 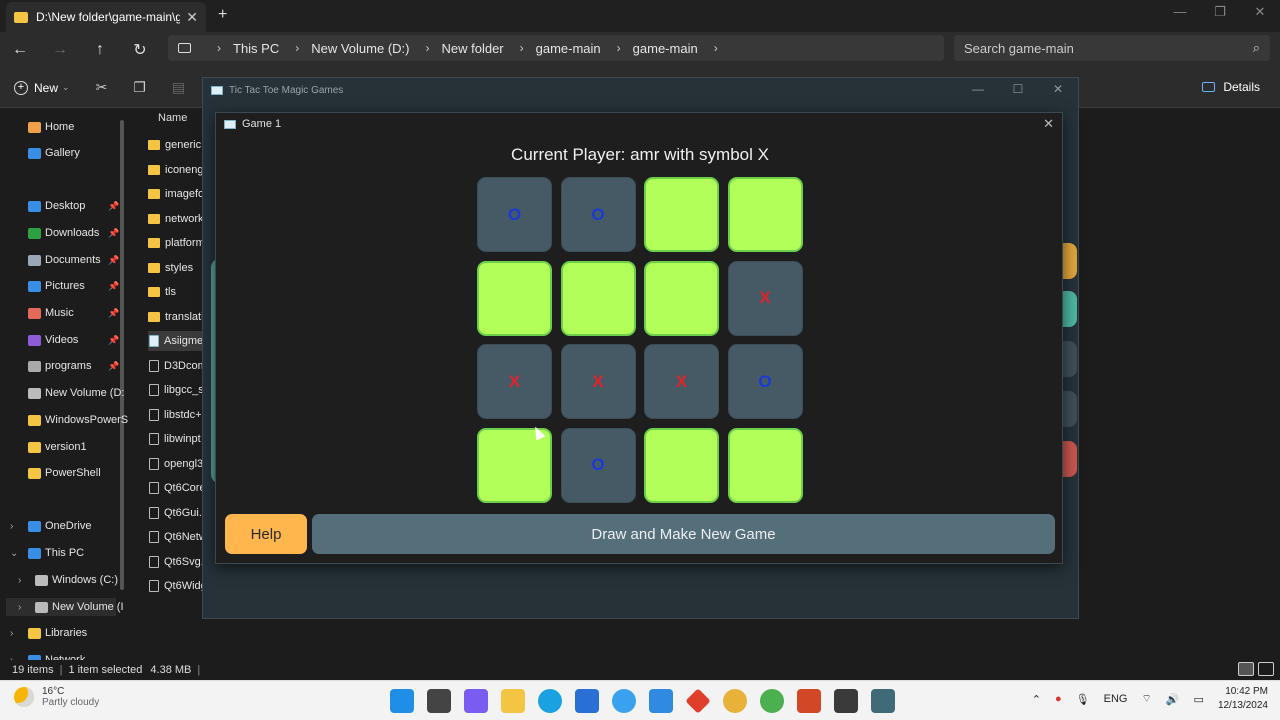 What do you see at coordinates (683, 534) in the screenshot?
I see `draw-new-game-button: Draw and Make New Game` at bounding box center [683, 534].